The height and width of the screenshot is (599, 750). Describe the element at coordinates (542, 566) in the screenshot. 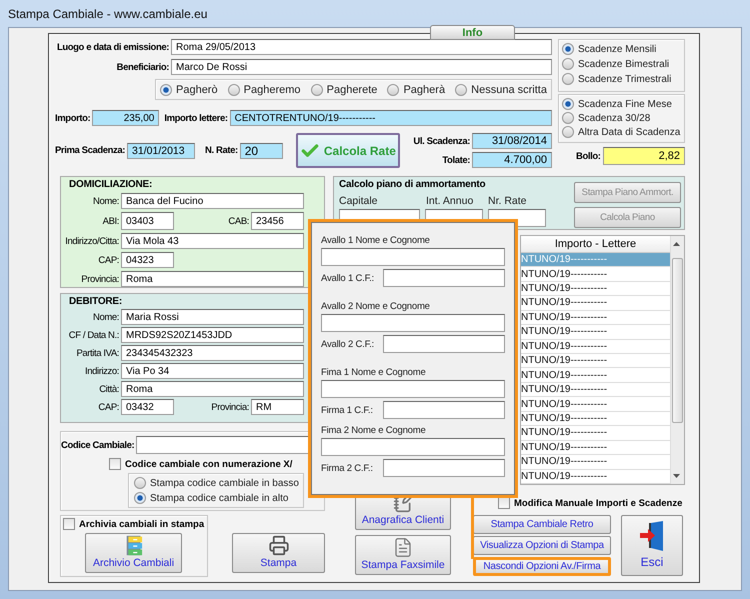

I see `option-button: Nascondi Opzioni Av./Firma` at that location.